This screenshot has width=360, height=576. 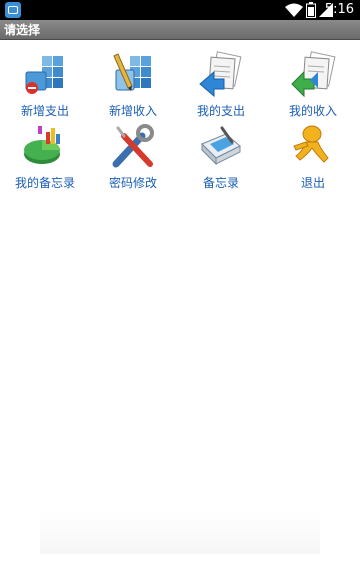 What do you see at coordinates (180, 10) in the screenshot?
I see `status-bar: 5:16` at bounding box center [180, 10].